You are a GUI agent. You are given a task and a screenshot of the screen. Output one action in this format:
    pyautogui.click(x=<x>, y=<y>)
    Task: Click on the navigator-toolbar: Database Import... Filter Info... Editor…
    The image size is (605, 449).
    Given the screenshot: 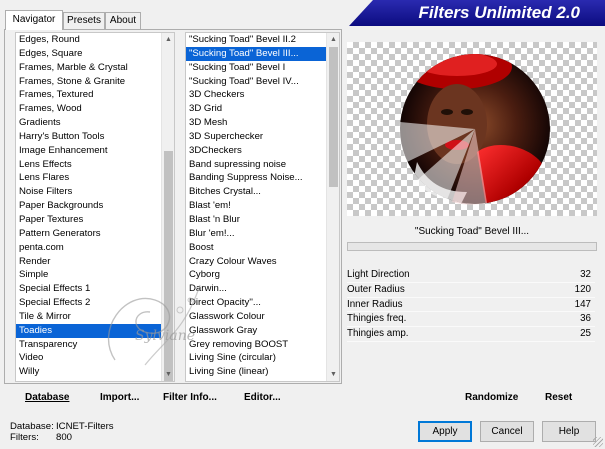 What is the action you would take?
    pyautogui.click(x=170, y=398)
    